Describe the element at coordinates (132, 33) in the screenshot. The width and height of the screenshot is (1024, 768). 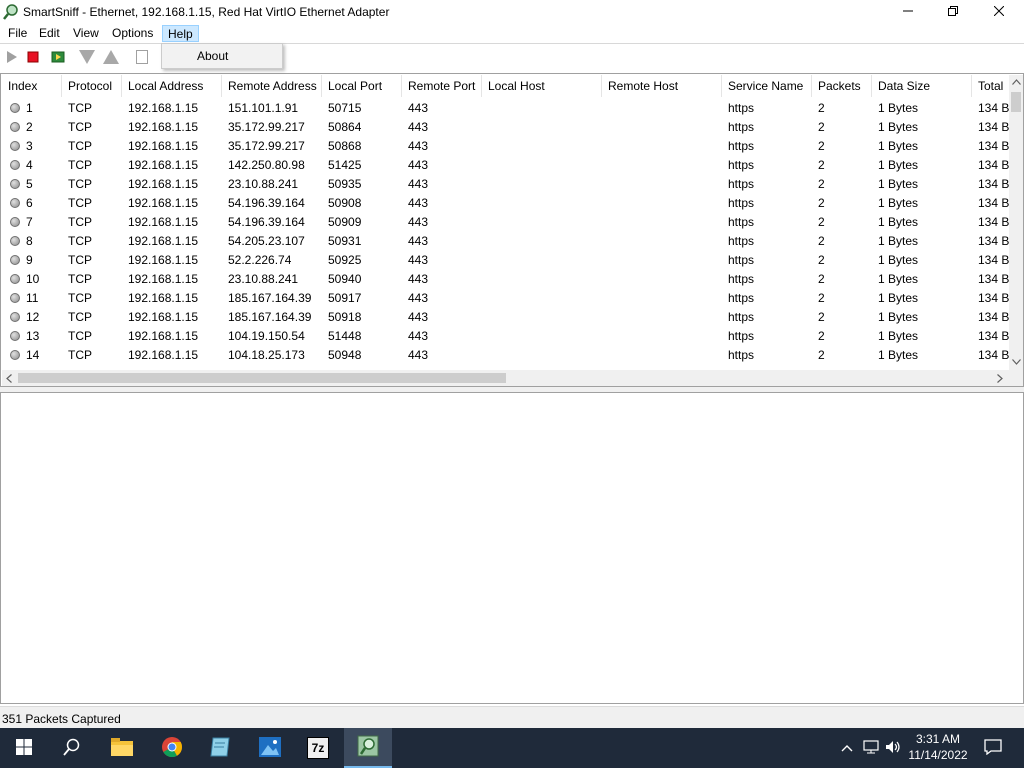
I see `menu-options: Options` at that location.